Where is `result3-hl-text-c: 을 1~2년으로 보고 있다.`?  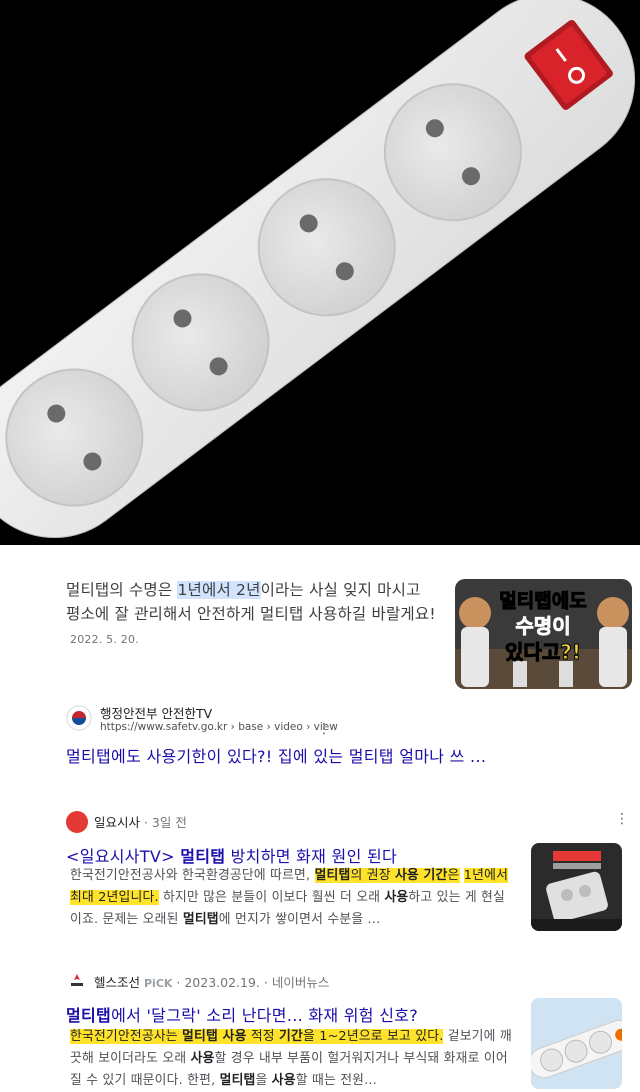 result3-hl-text-c: 을 1~2년으로 보고 있다. is located at coordinates (373, 1036).